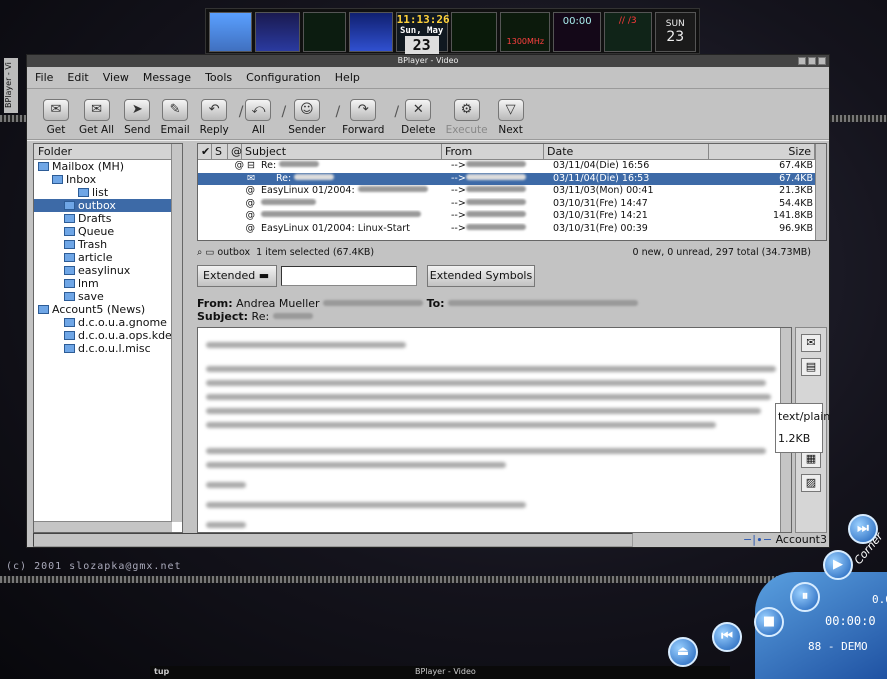  What do you see at coordinates (108, 166) in the screenshot?
I see `folder-mailbox: Mailbox (MH)` at bounding box center [108, 166].